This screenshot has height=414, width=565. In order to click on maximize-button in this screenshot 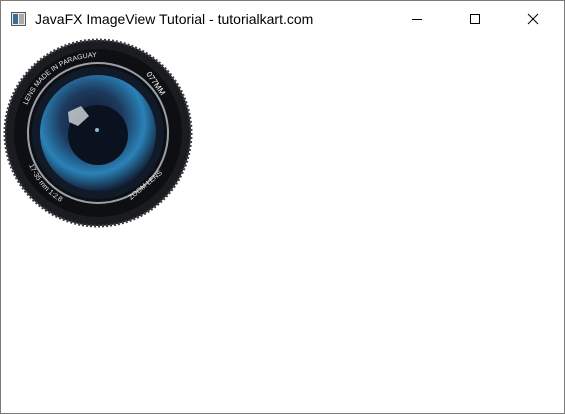, I will do `click(475, 19)`.